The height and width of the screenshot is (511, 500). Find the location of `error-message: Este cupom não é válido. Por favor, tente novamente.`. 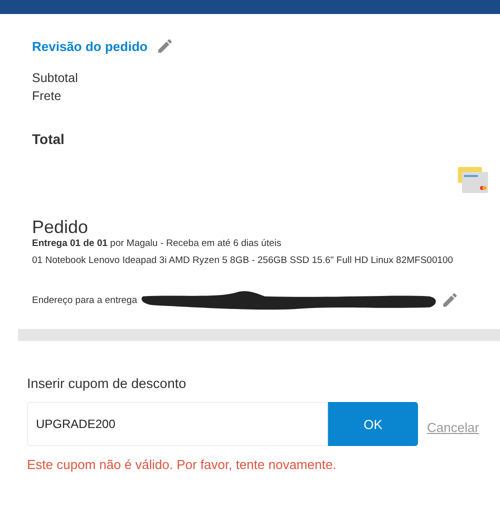

error-message: Este cupom não é válido. Por favor, tente novamente. is located at coordinates (182, 464).